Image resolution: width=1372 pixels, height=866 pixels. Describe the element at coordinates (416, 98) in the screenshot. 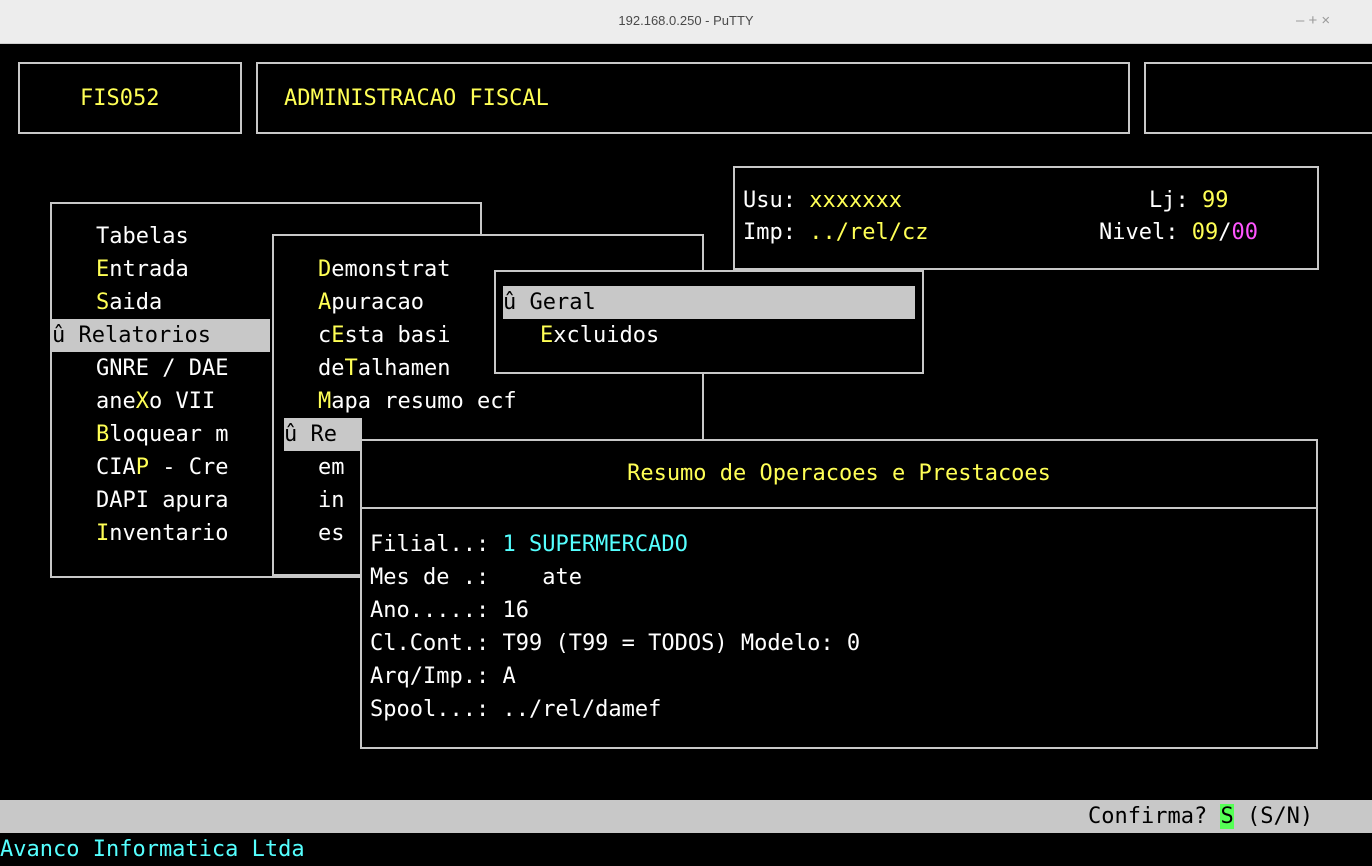

I see `program-title: ADMINISTRACAO FISCAL` at that location.